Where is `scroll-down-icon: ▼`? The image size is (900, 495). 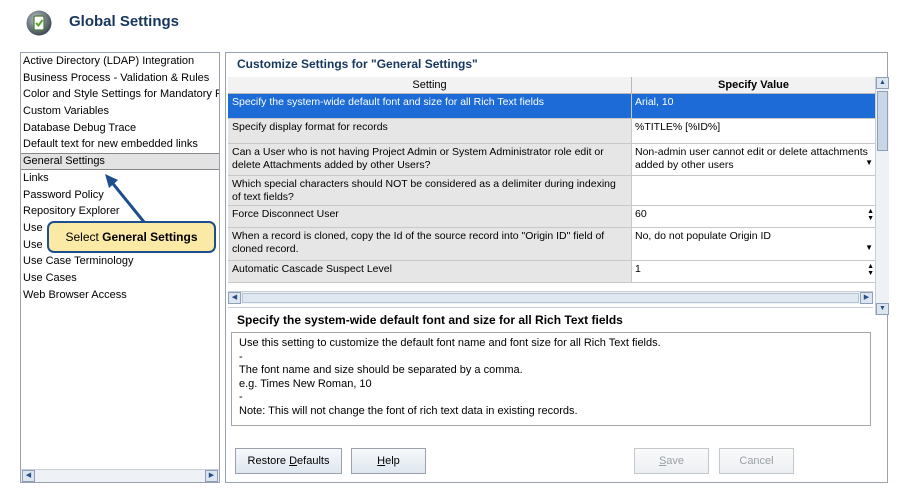
scroll-down-icon: ▼ is located at coordinates (882, 309).